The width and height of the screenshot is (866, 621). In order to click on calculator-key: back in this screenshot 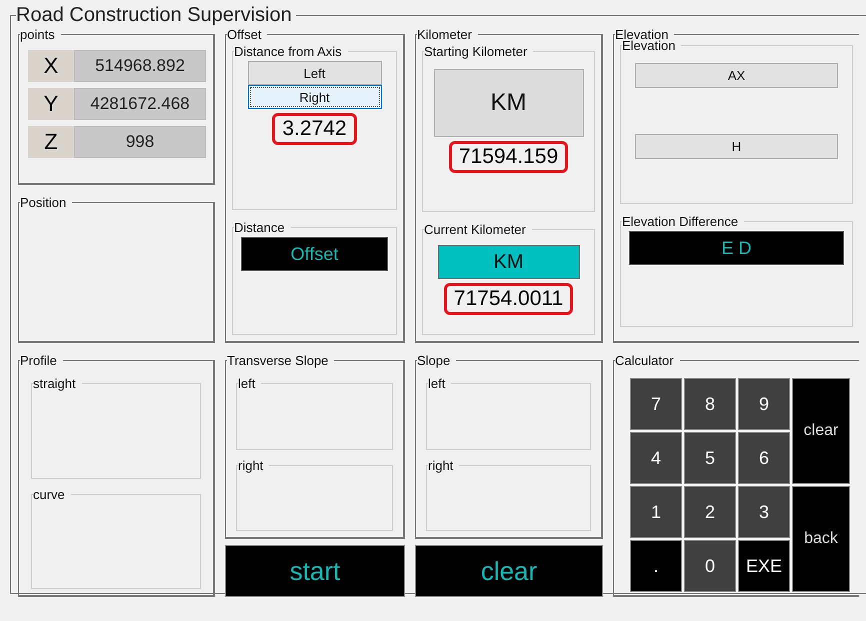, I will do `click(821, 539)`.